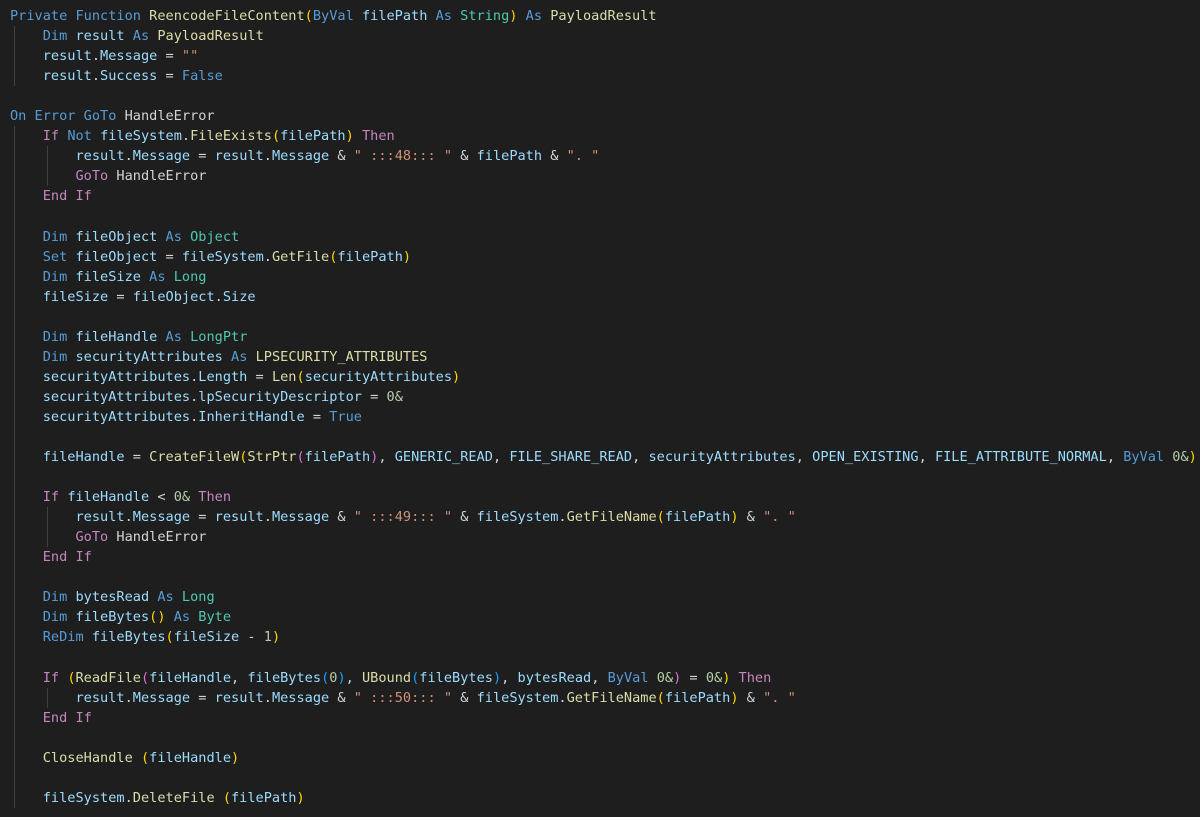 This screenshot has height=817, width=1200. What do you see at coordinates (161, 176) in the screenshot?
I see `code-token-punct: HandleError` at bounding box center [161, 176].